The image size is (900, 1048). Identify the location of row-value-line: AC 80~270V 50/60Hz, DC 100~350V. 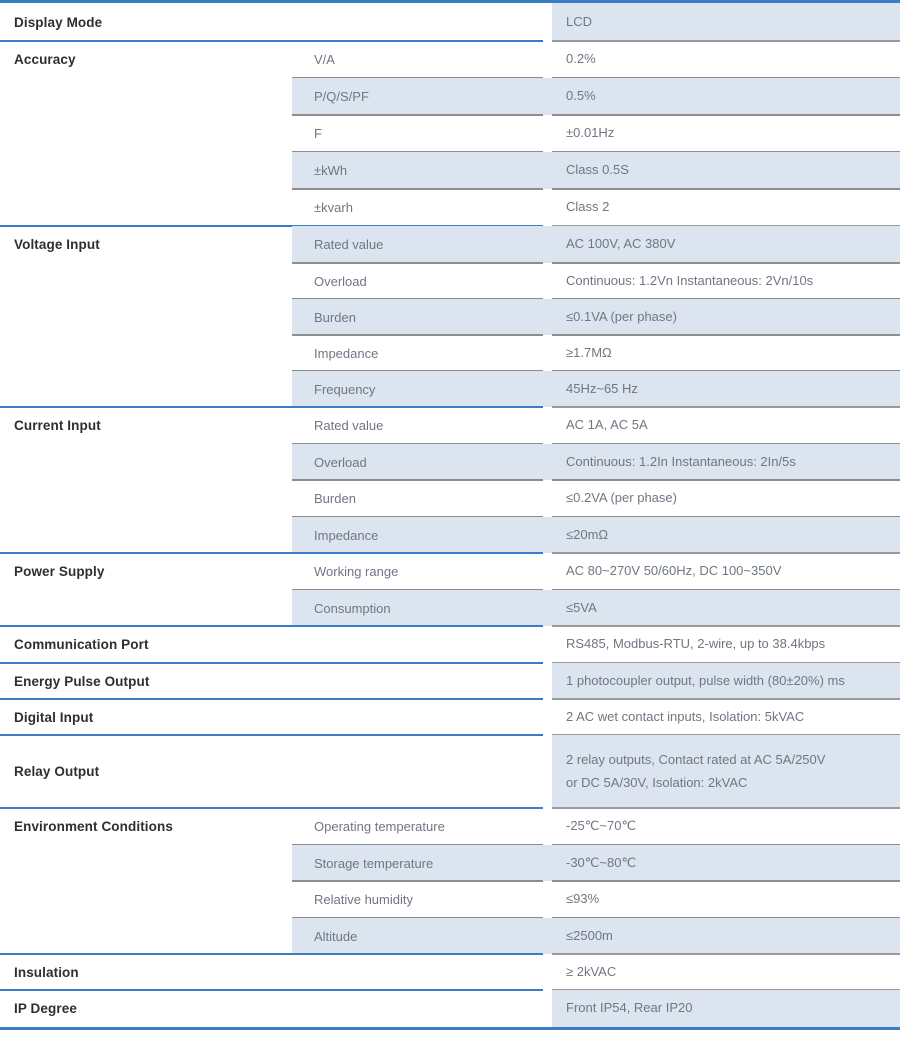
(674, 571).